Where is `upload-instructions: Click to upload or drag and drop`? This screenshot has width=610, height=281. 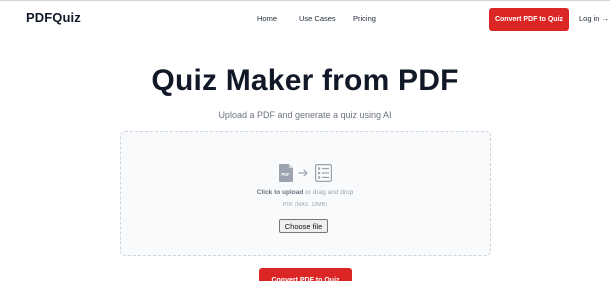 upload-instructions: Click to upload or drag and drop is located at coordinates (305, 192).